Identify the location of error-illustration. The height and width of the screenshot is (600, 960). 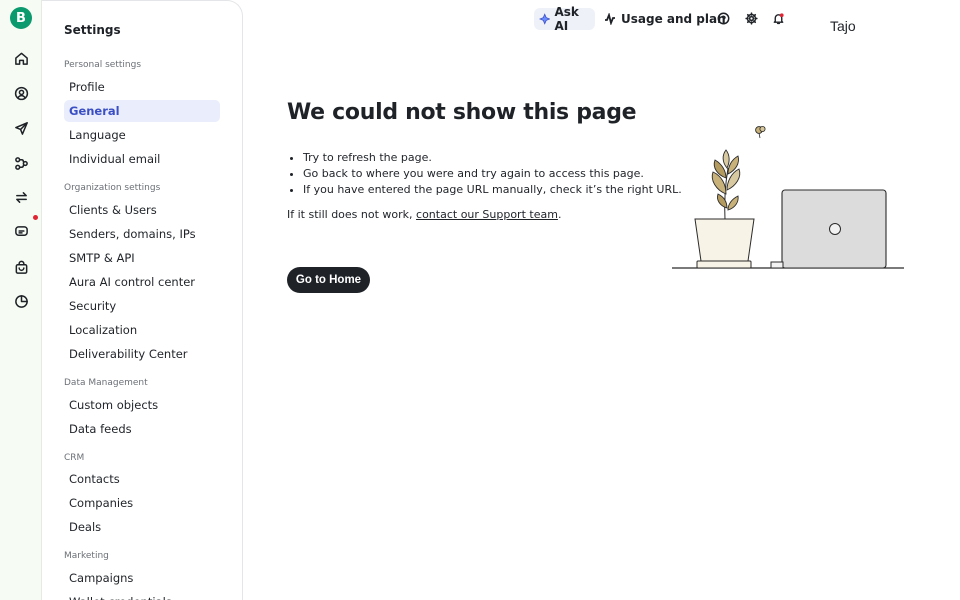
(788, 197).